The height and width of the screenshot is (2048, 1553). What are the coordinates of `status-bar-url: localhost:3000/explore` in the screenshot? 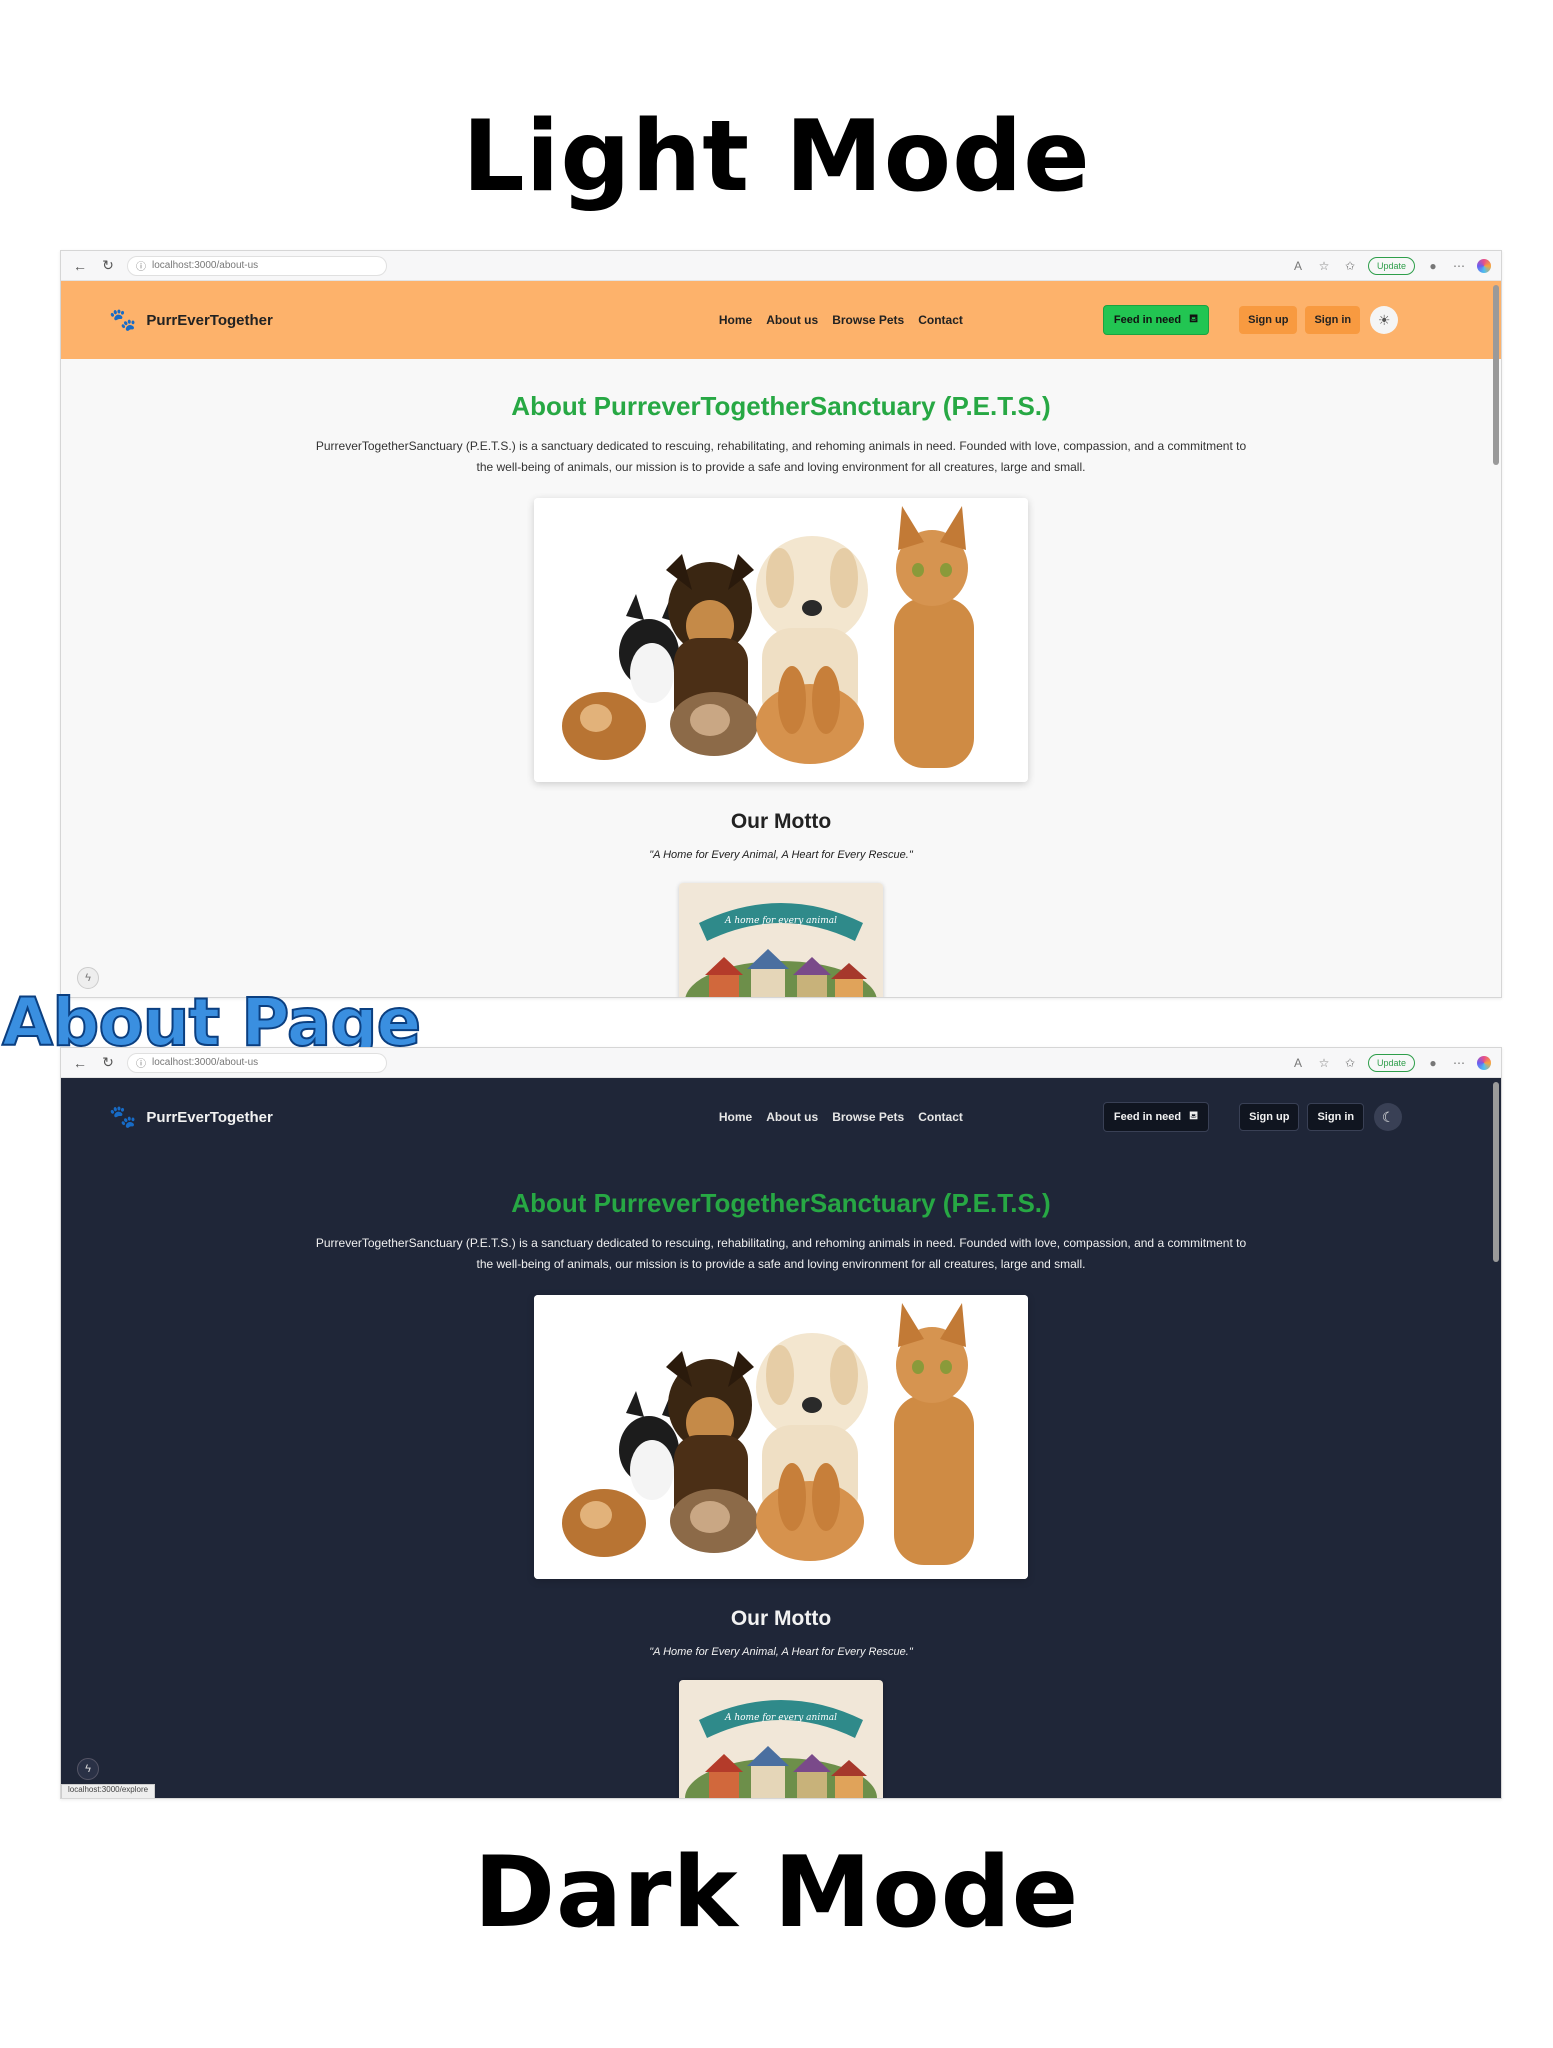 It's located at (108, 1791).